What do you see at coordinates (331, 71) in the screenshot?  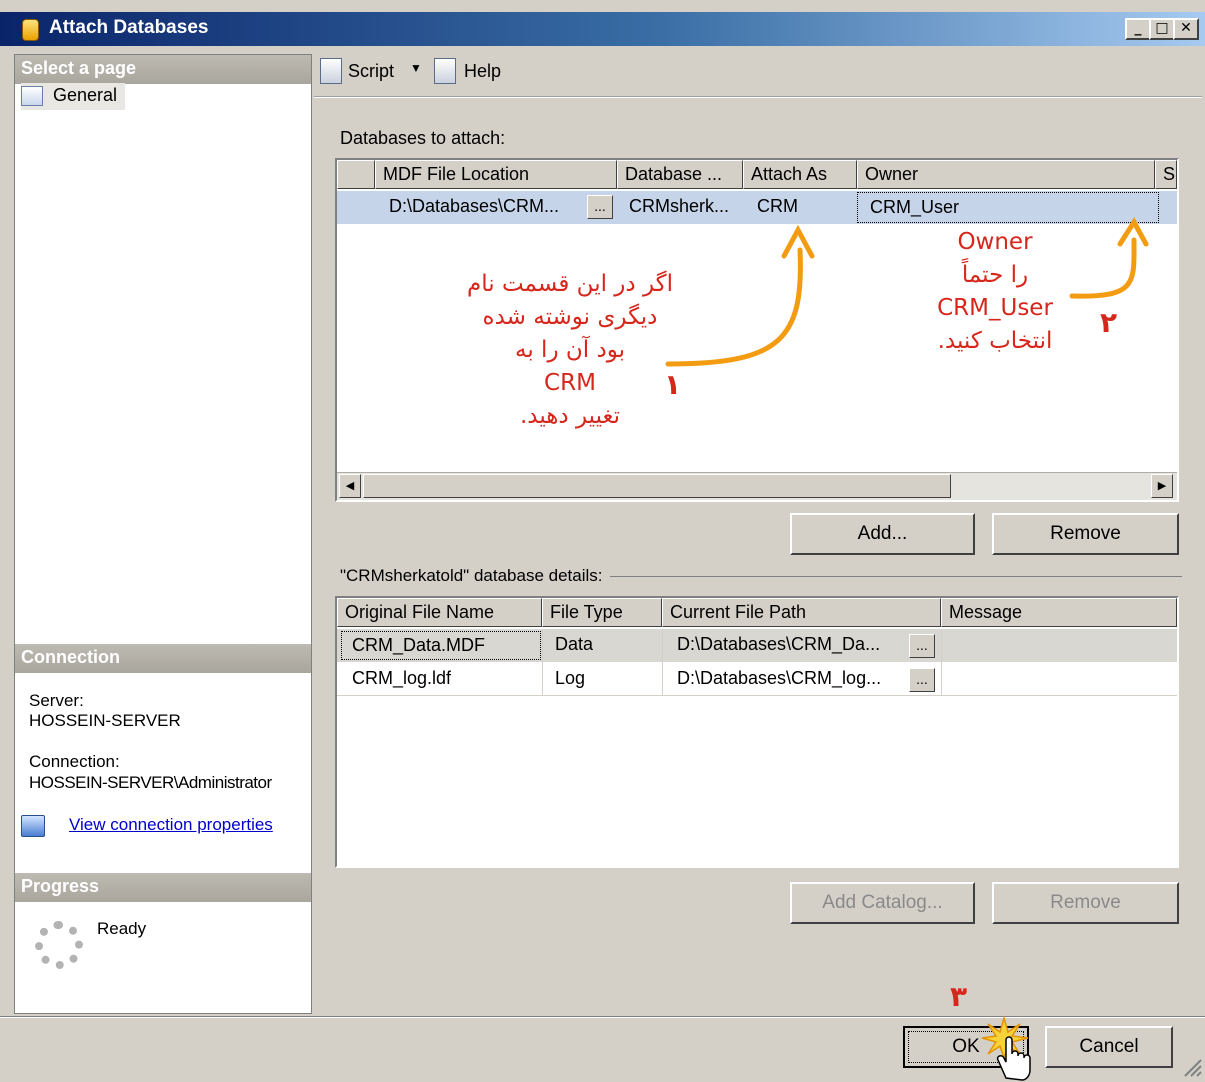 I see `script-icon` at bounding box center [331, 71].